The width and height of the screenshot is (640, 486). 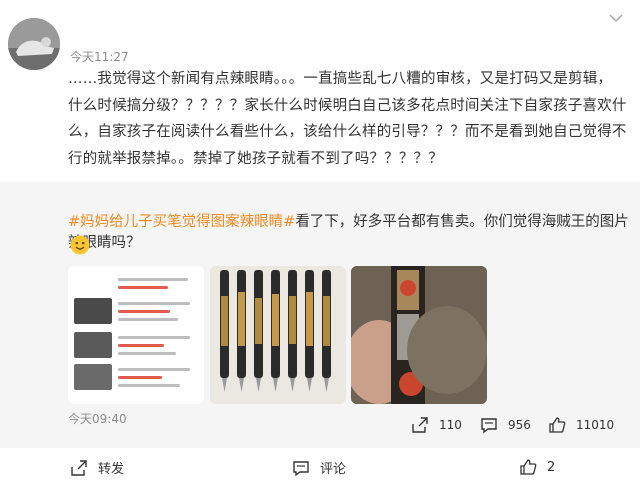 I want to click on like-stat: 11010, so click(x=581, y=425).